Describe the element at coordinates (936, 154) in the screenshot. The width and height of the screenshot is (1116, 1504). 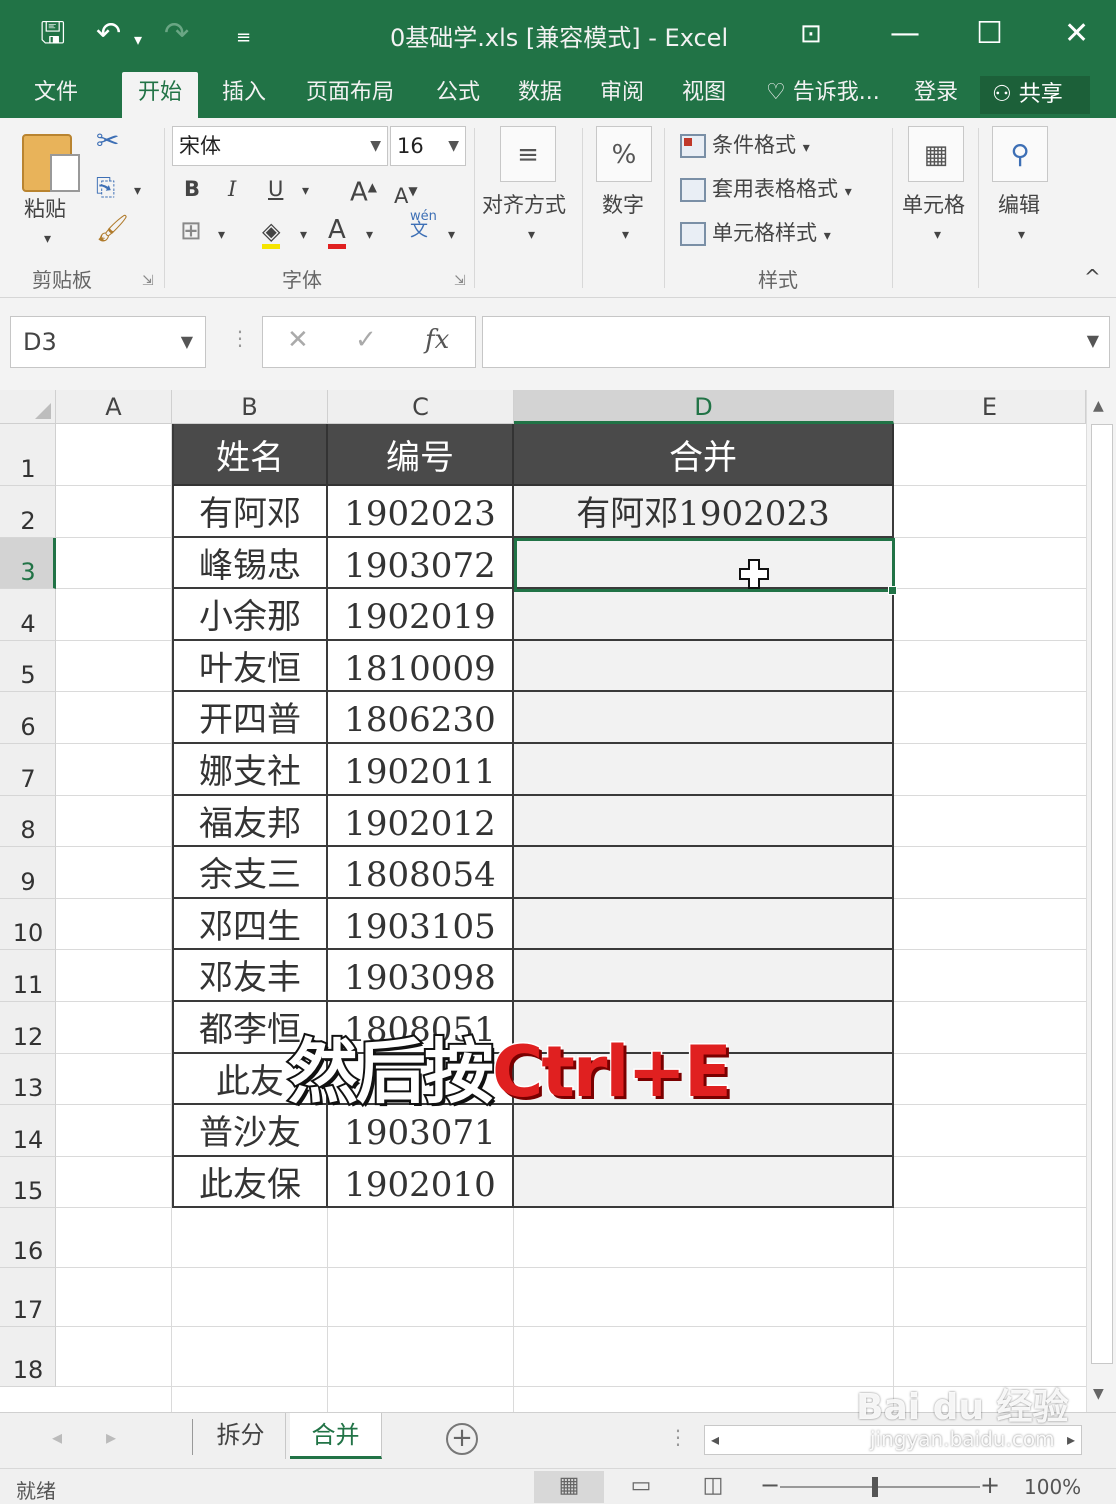
I see `cells-grid-icon: ▦` at that location.